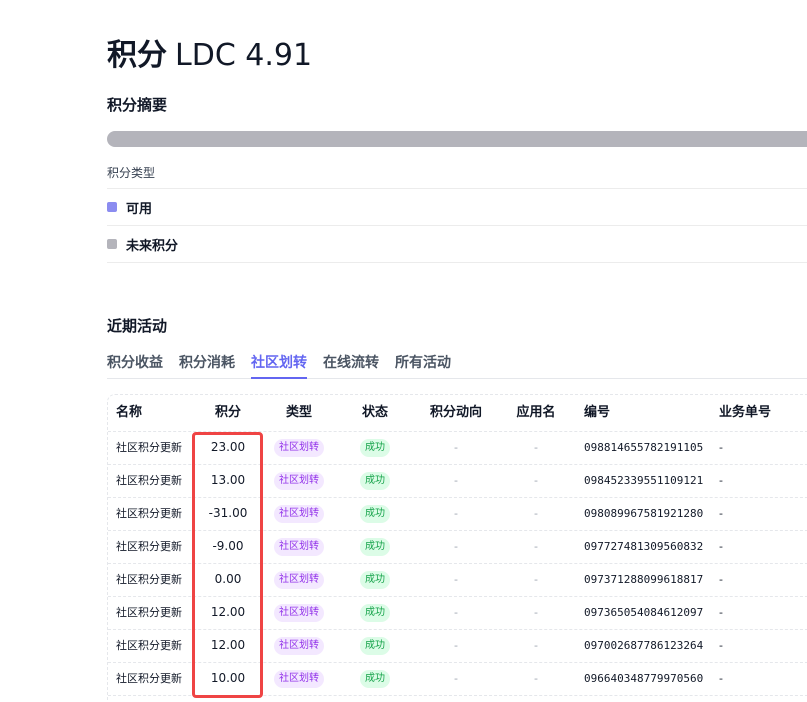  What do you see at coordinates (457, 514) in the screenshot?
I see `table-row: 社区积分更新 -31.00 社区划转 成功 - - 098089967581921280 -` at bounding box center [457, 514].